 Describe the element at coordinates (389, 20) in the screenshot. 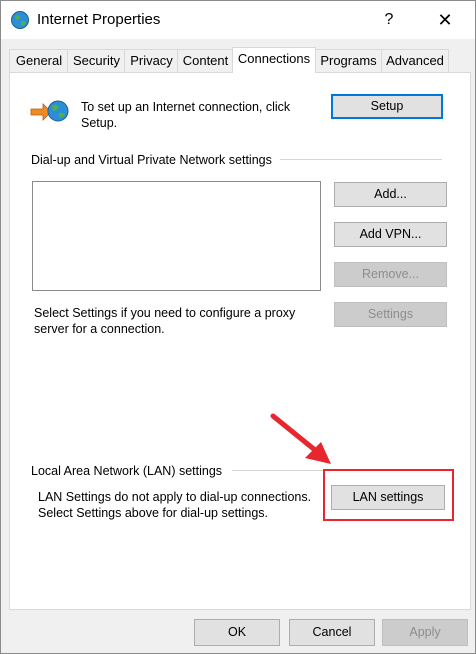

I see `help-button: ?` at that location.